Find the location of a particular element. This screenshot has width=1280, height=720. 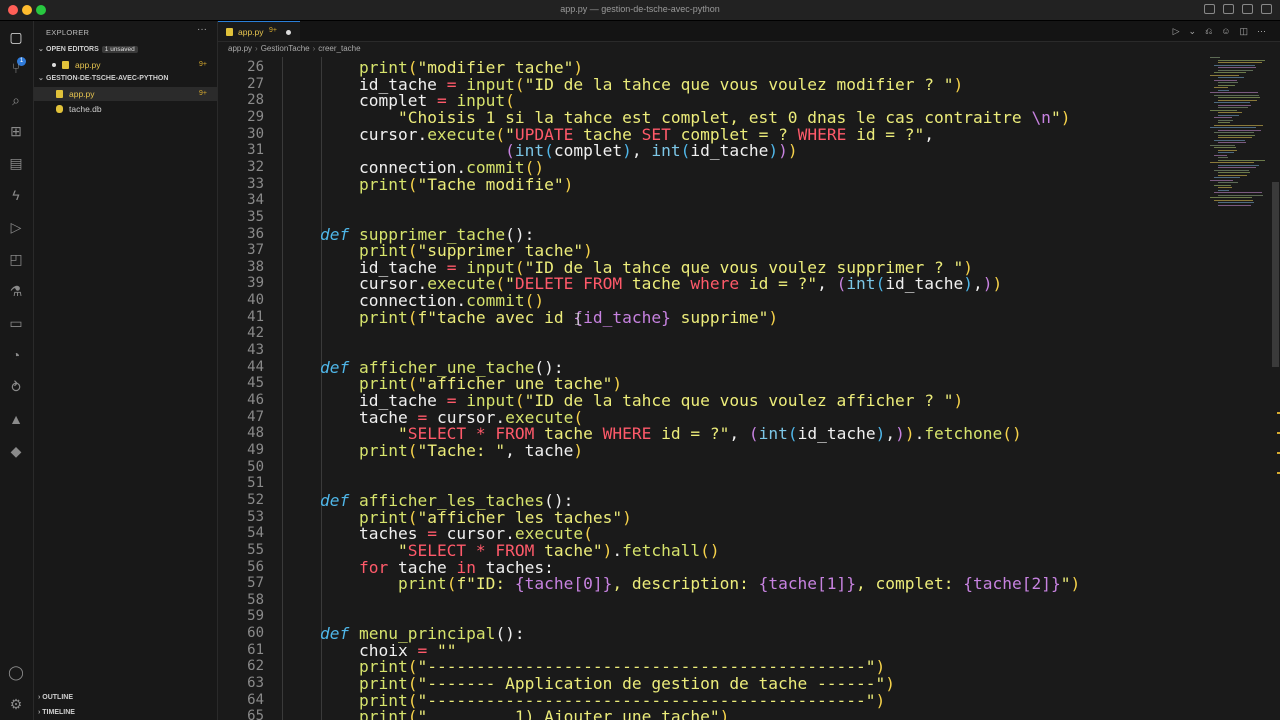

toggle-panel-icon is located at coordinates (1228, 9).